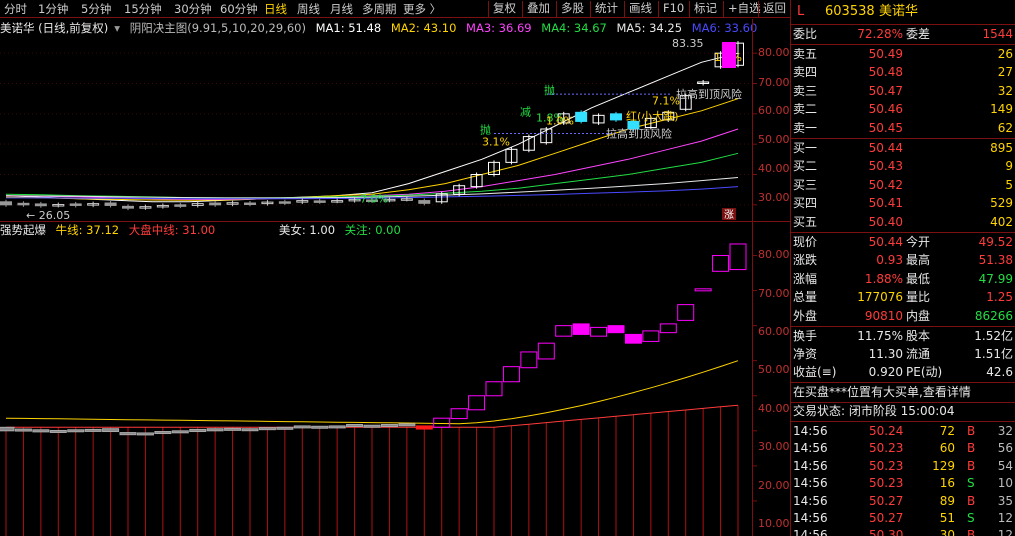 The width and height of the screenshot is (1015, 536). What do you see at coordinates (903, 260) in the screenshot?
I see `quote-row: 涨跌 0.93 最高 51.38` at bounding box center [903, 260].